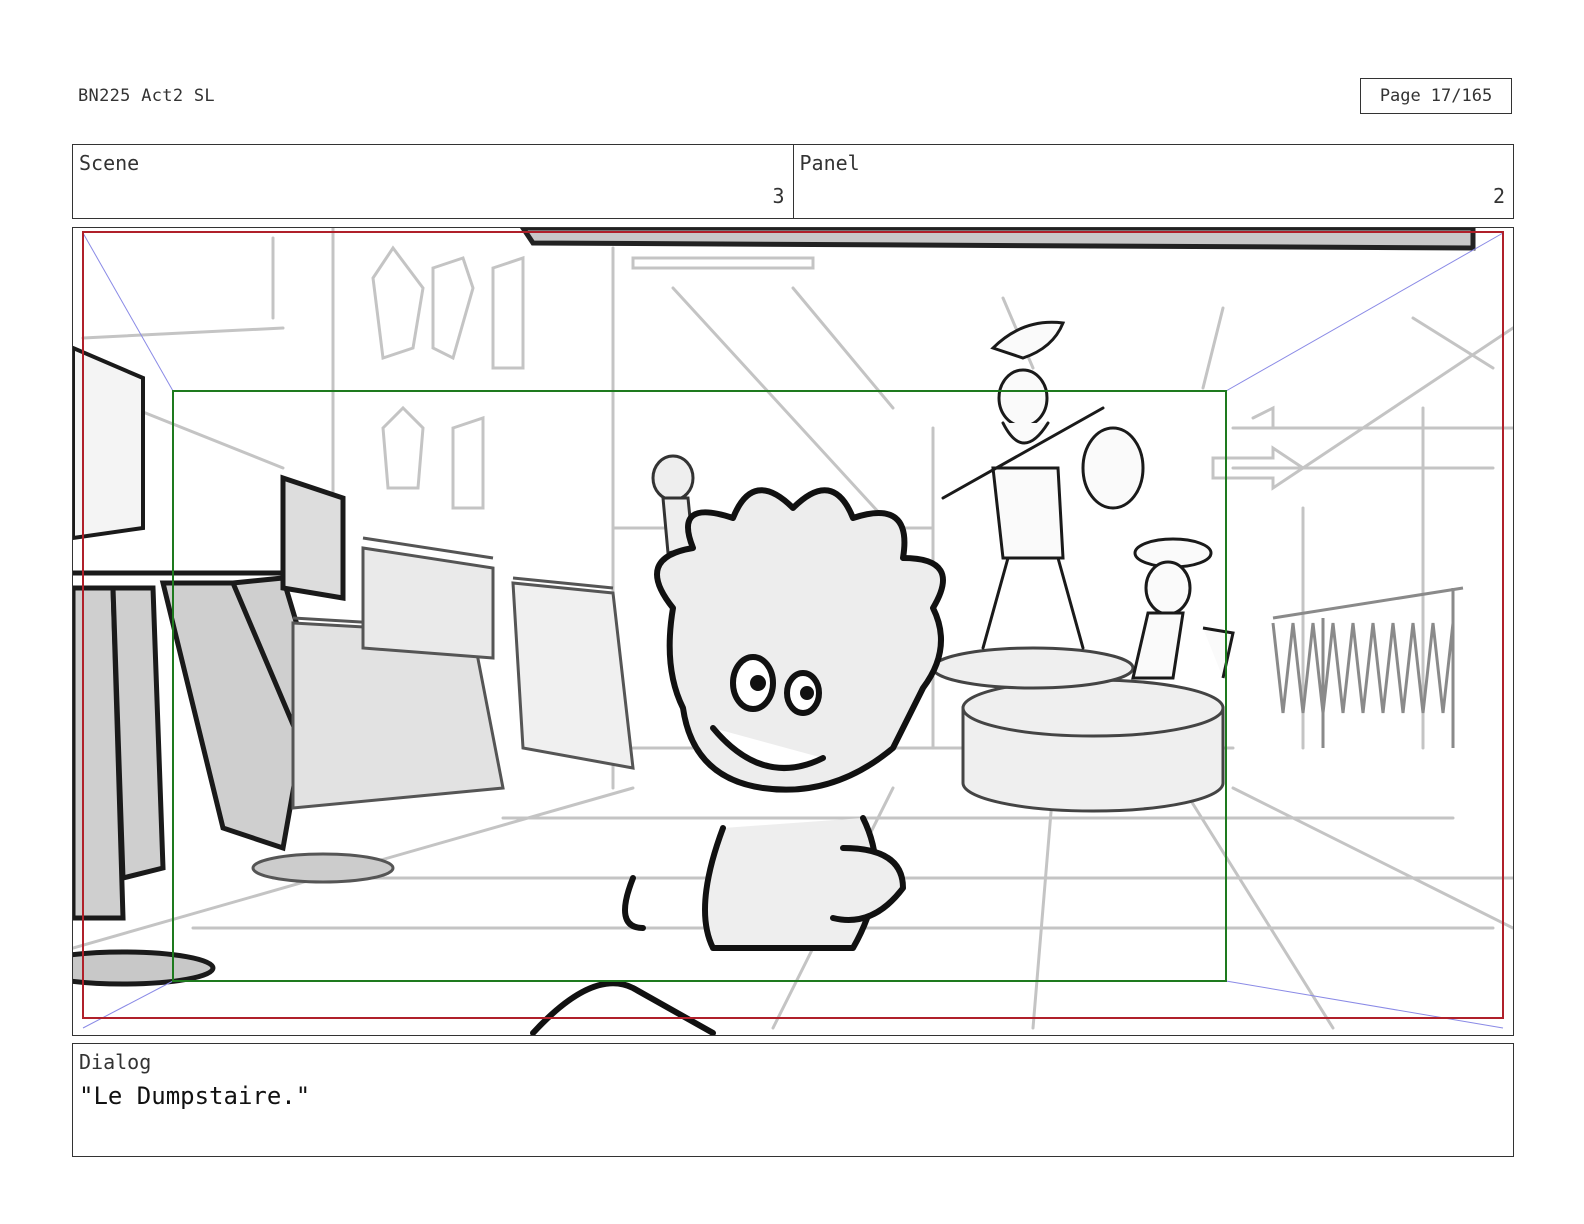  Describe the element at coordinates (793, 1100) in the screenshot. I see `dialog-box: Dialog "Le Dumpstaire."` at that location.